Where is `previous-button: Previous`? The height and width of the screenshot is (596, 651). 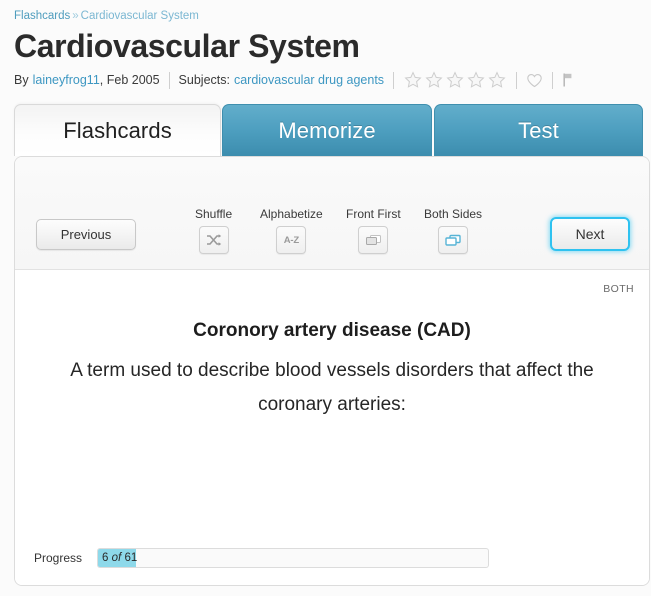 previous-button: Previous is located at coordinates (86, 234).